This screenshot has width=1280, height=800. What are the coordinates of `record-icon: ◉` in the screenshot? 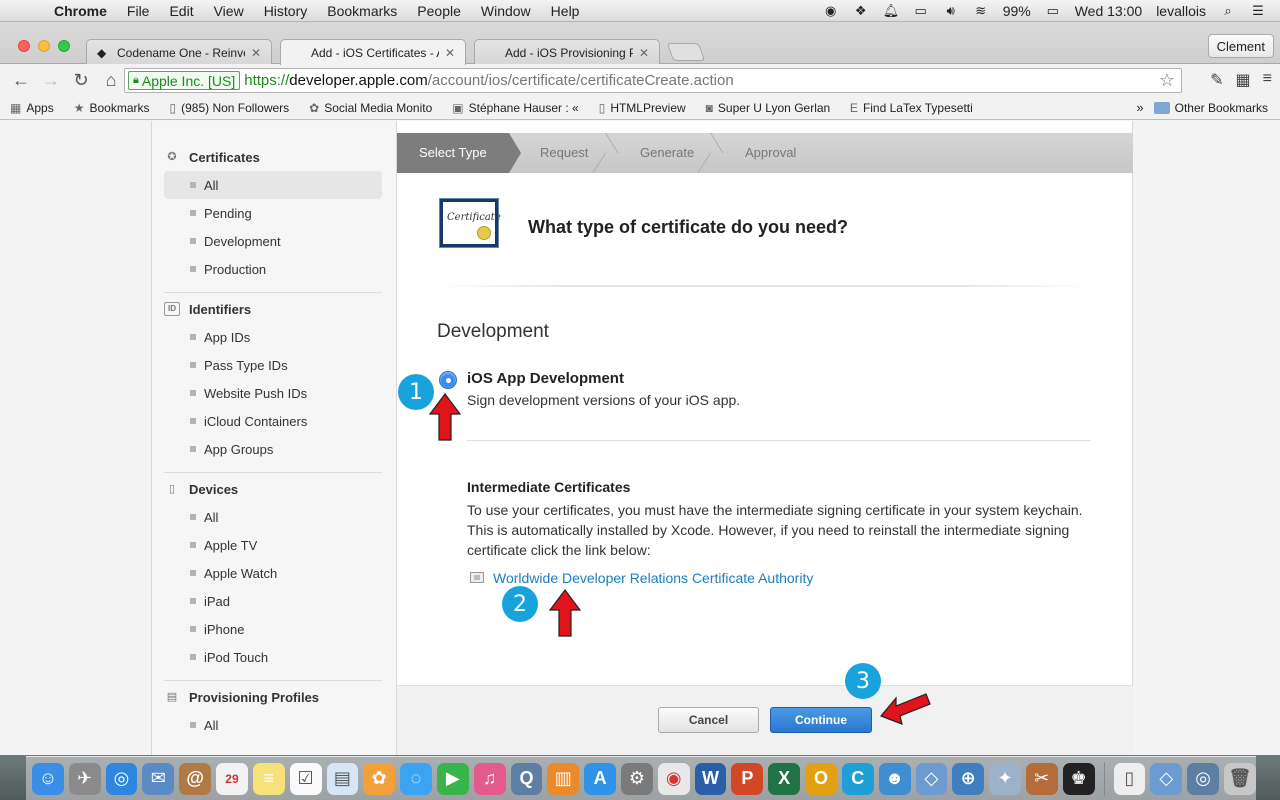 It's located at (831, 11).